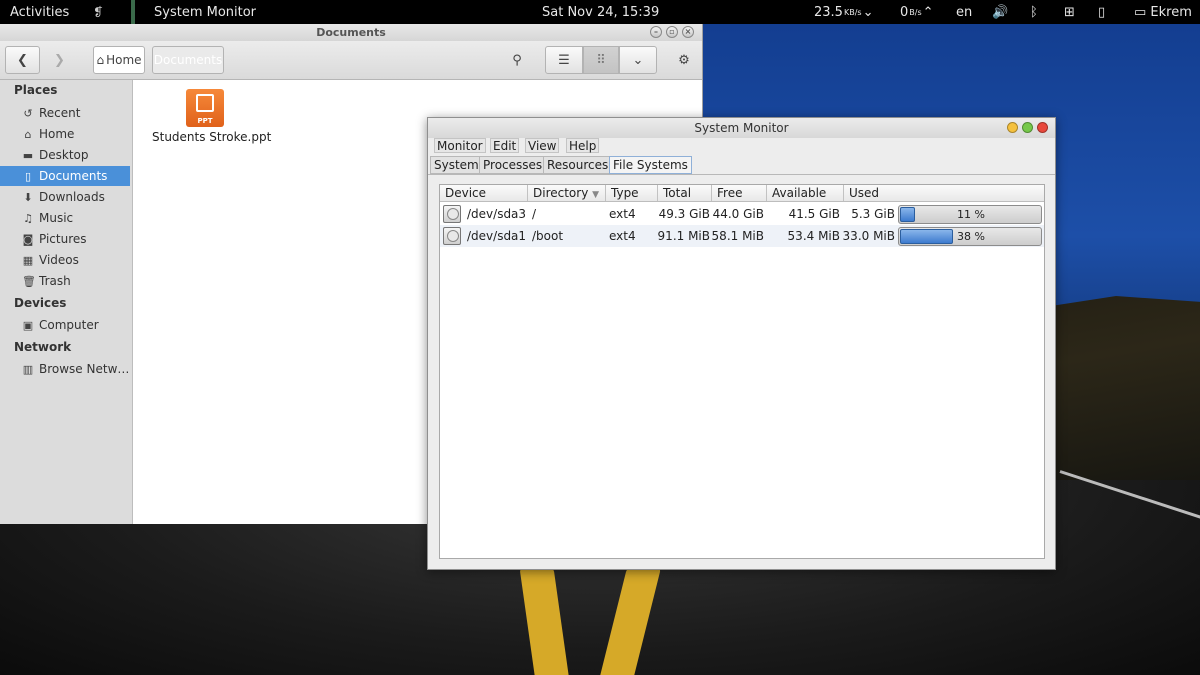  What do you see at coordinates (741, 165) in the screenshot?
I see `sysmon-tabbar: System Processes Resources File Systems` at bounding box center [741, 165].